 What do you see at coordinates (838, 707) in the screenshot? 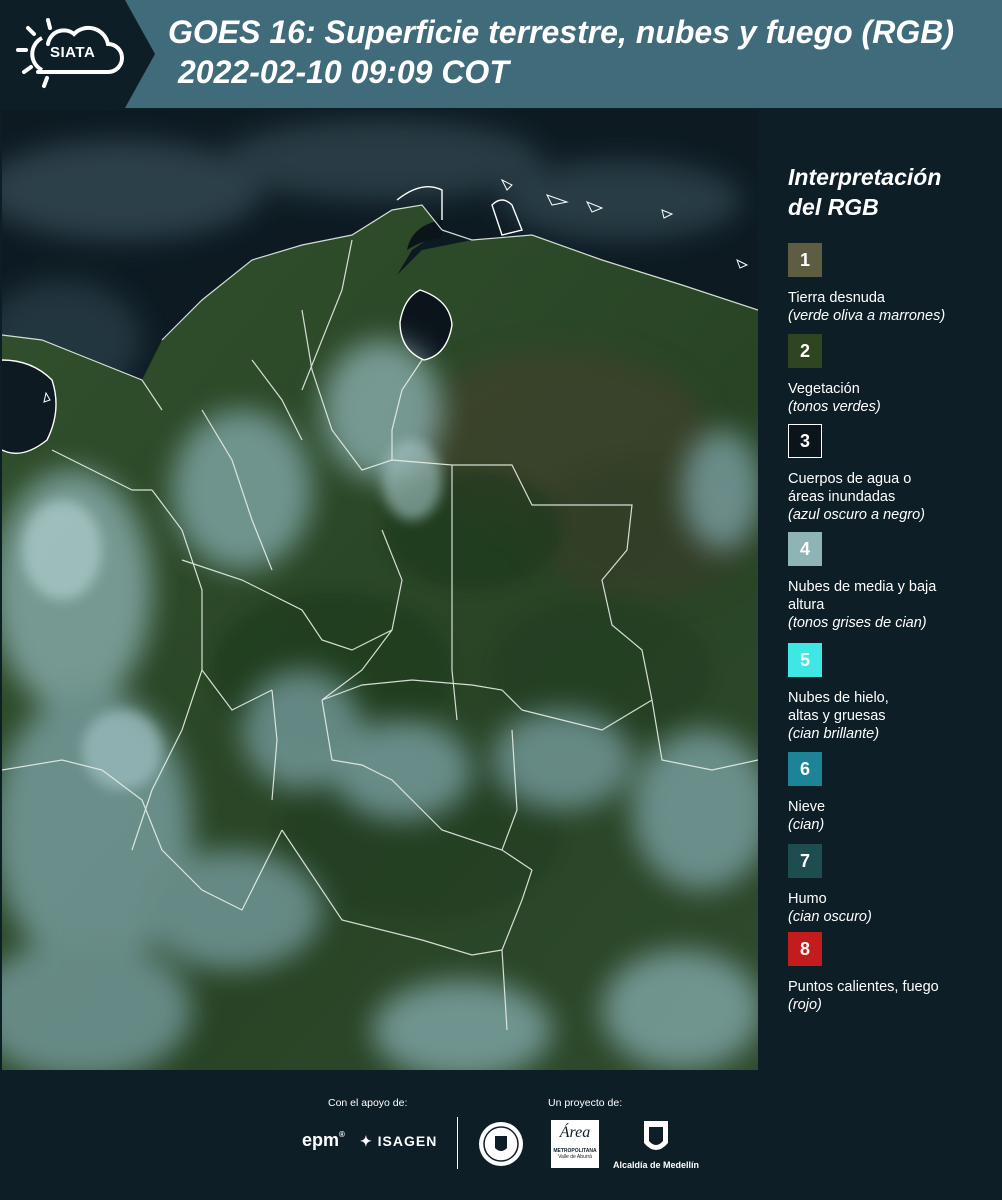
I see `legend-item-label: Nubes de hielo, altas y gruesas` at bounding box center [838, 707].